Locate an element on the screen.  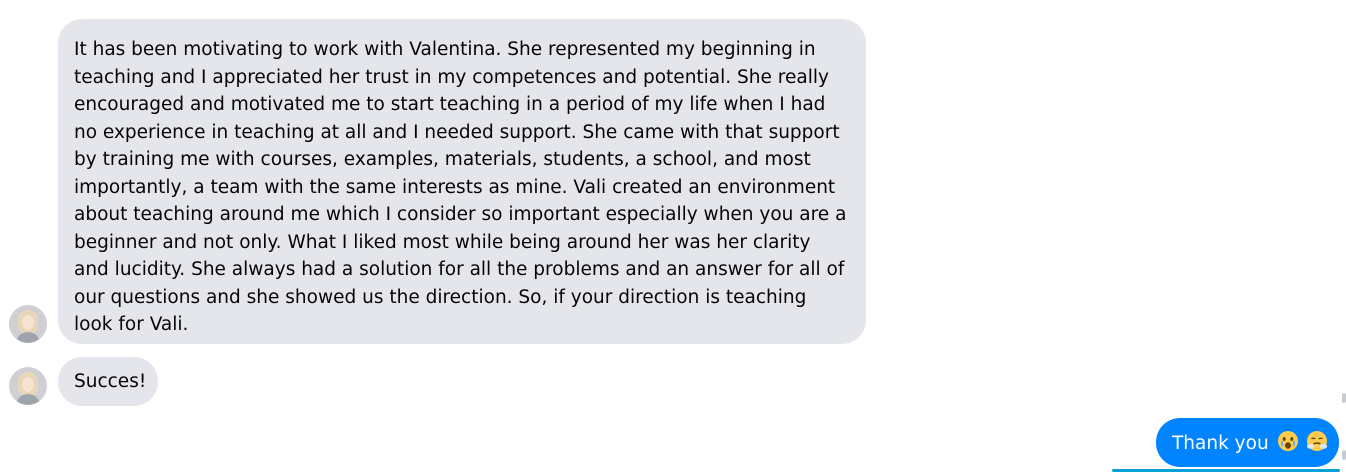
message-text: Succes! is located at coordinates (110, 381).